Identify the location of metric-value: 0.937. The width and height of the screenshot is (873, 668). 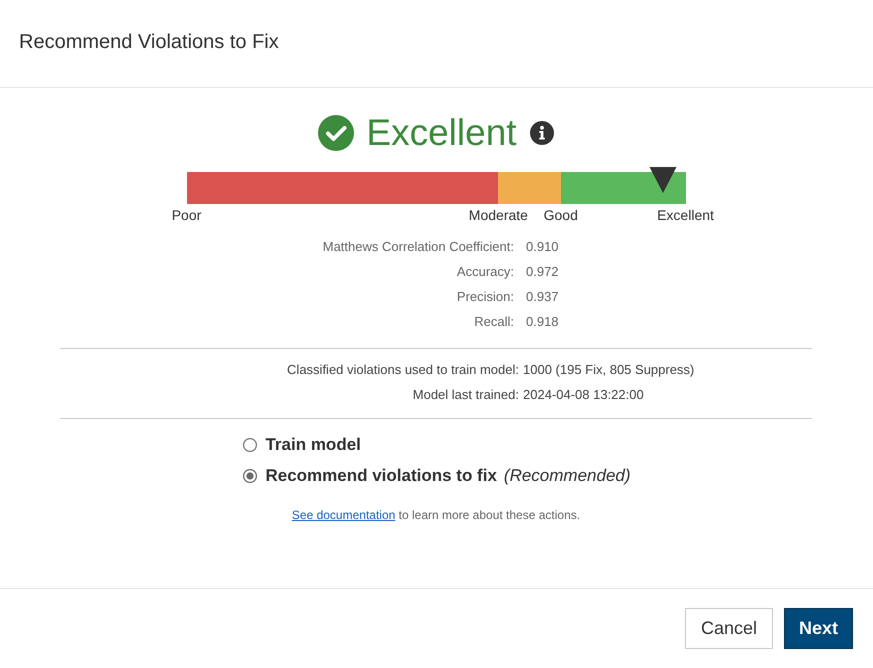
(542, 297).